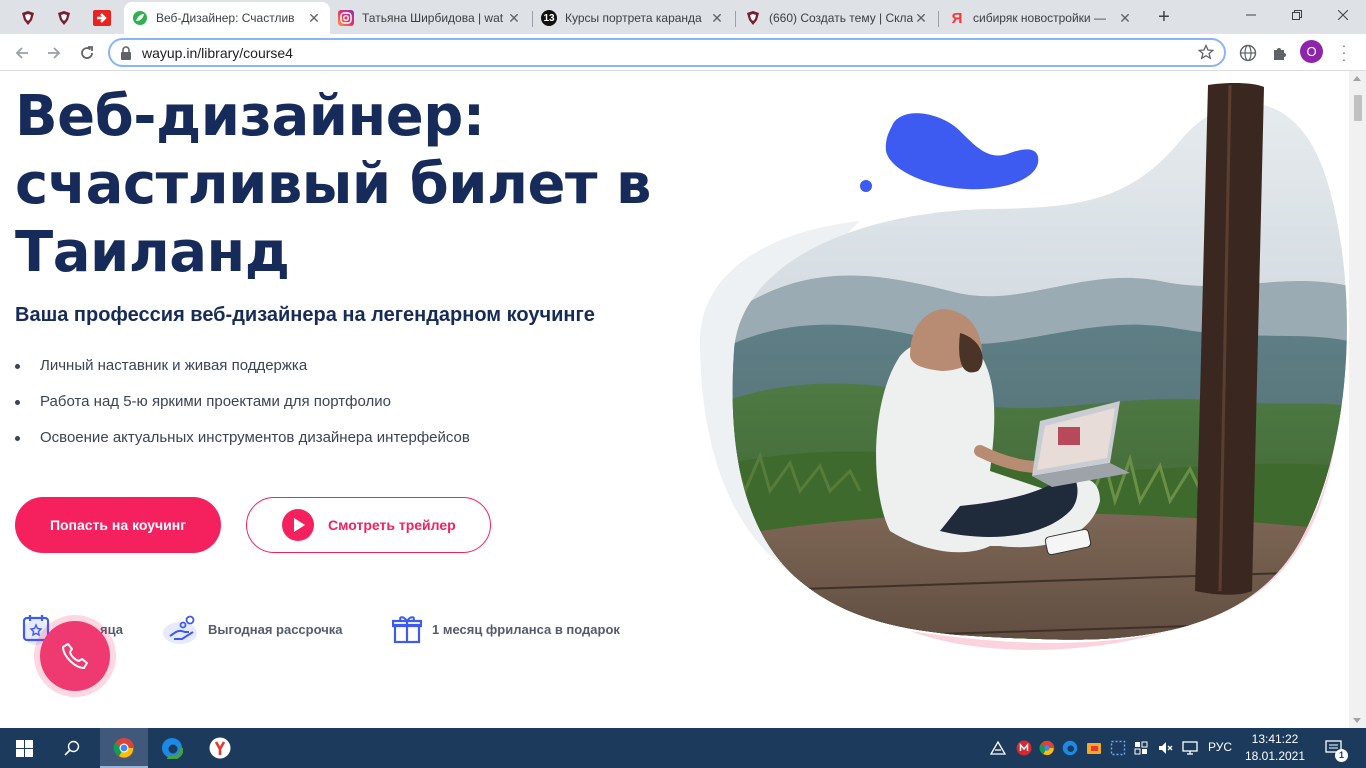 This screenshot has width=1366, height=768. I want to click on tab-title: сибиряк новостройки —, so click(1039, 18).